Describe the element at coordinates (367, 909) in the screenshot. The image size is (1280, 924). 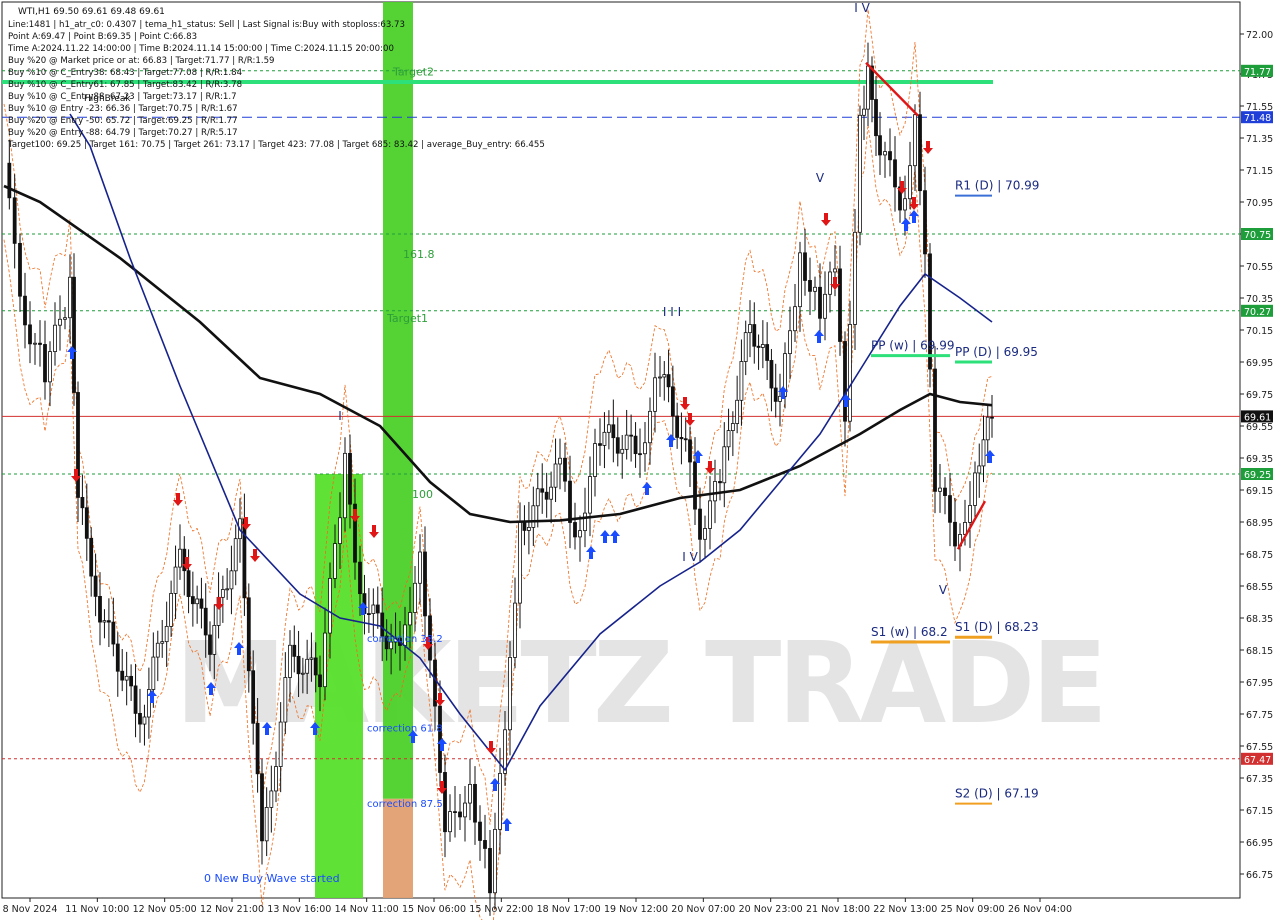
I see `x-tick-label: 14 Nov 11:00` at that location.